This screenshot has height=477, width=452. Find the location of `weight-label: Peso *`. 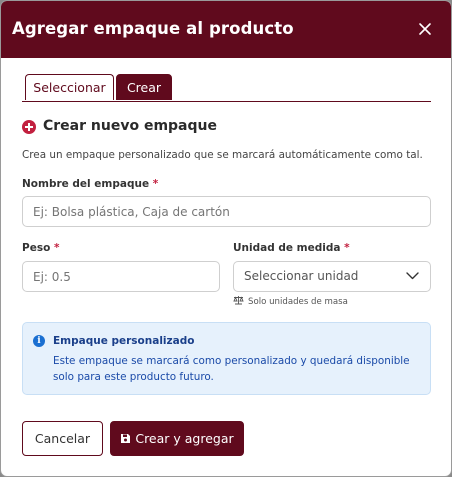

weight-label: Peso * is located at coordinates (40, 248).